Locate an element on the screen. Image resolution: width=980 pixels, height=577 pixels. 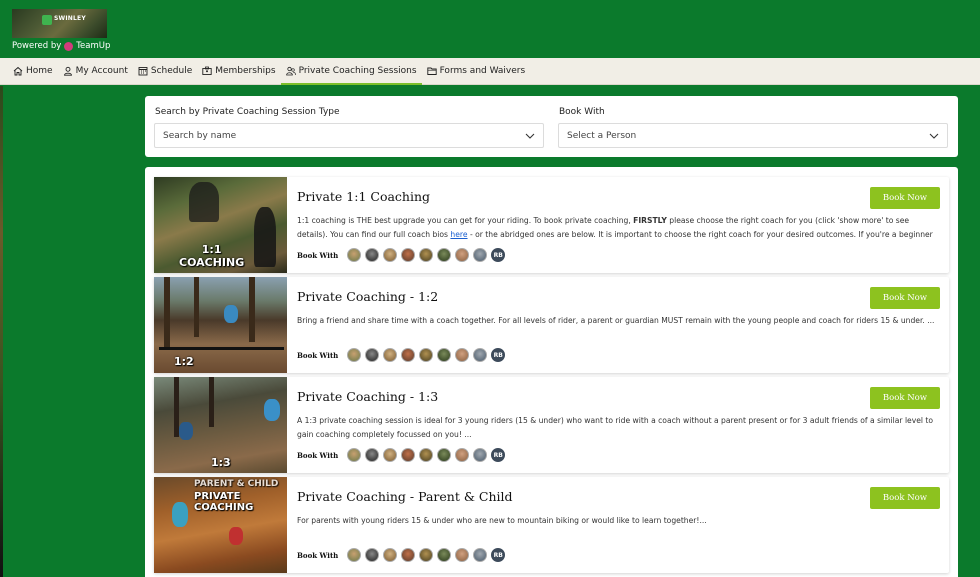
book-with-placeholder: Select a Person is located at coordinates (602, 135).